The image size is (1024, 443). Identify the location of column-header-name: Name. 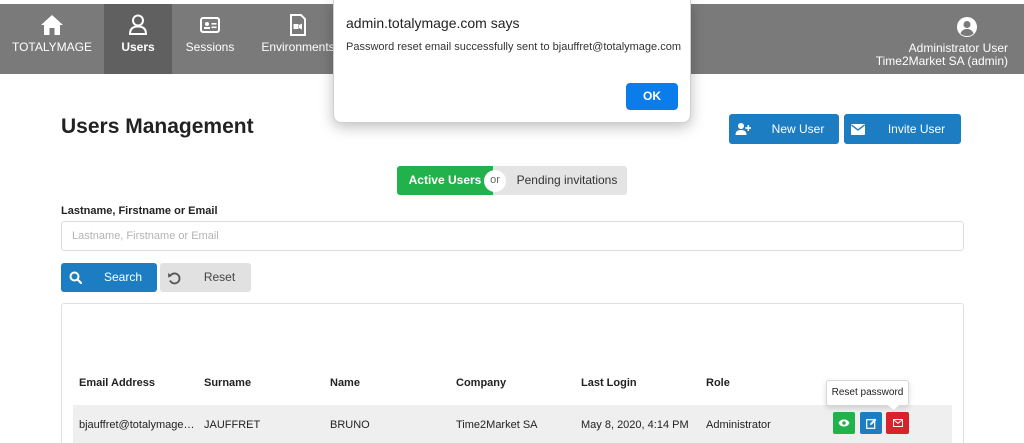
(345, 383).